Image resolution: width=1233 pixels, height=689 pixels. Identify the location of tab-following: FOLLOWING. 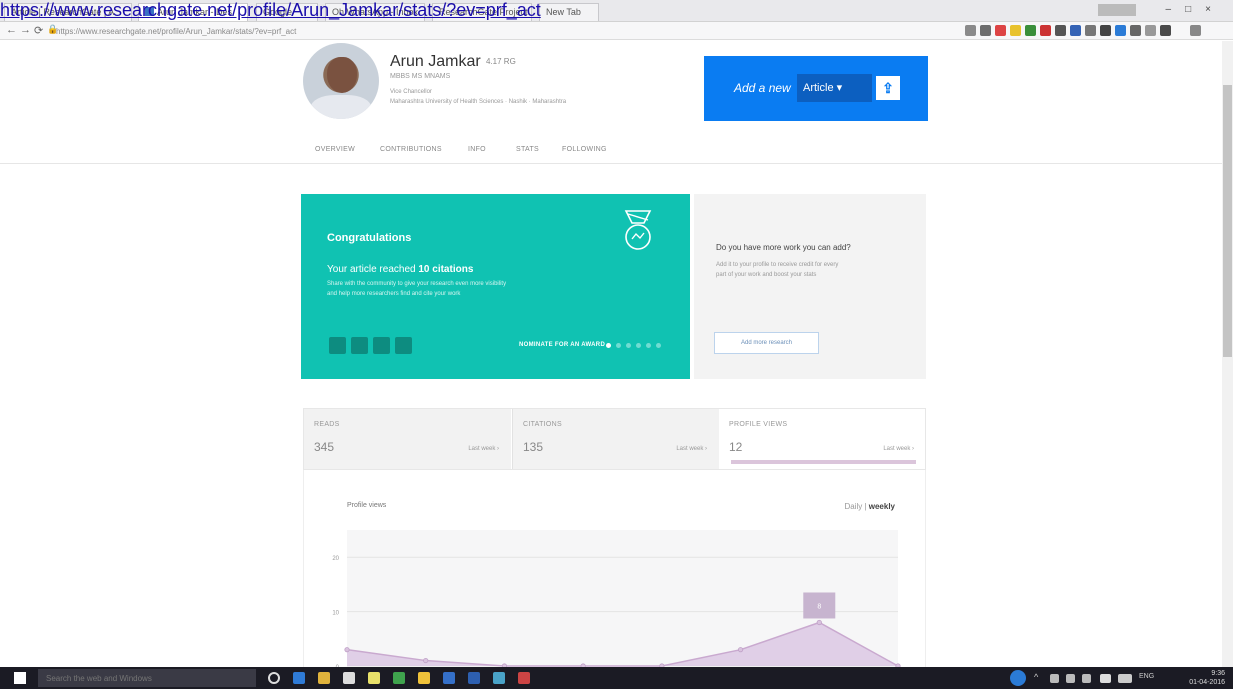
(584, 149).